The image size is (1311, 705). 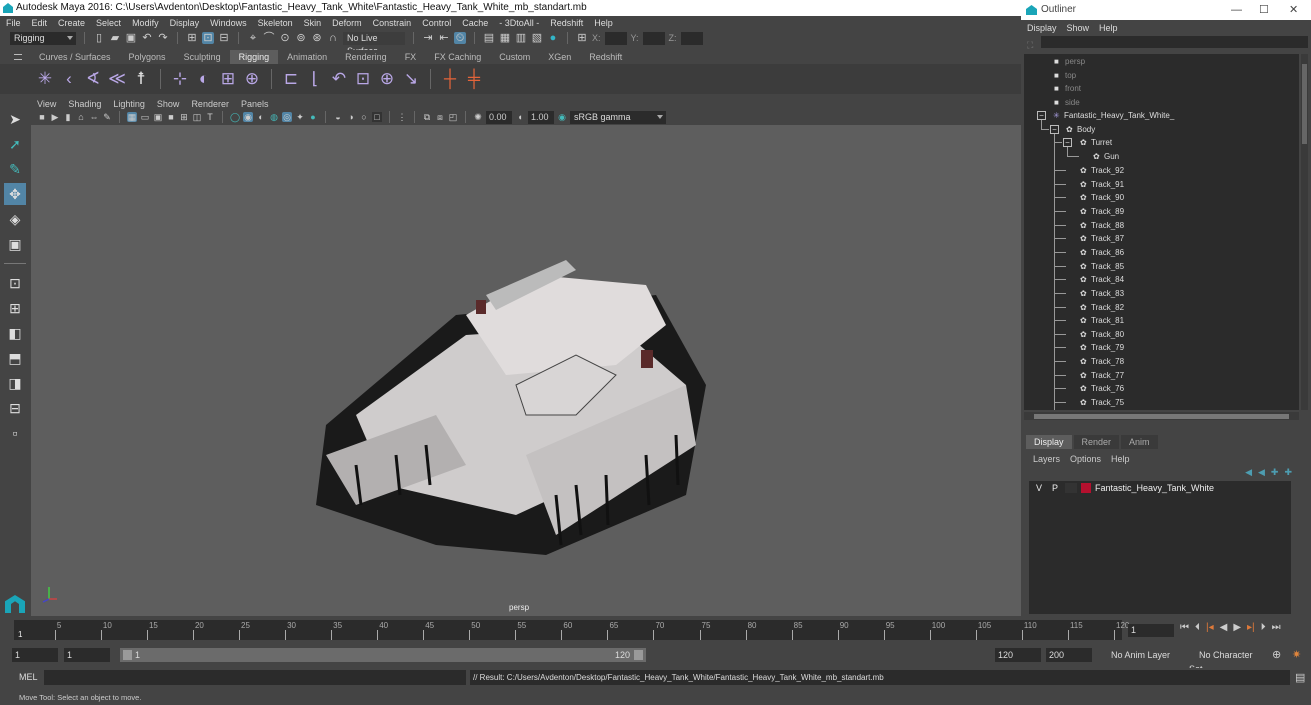 What do you see at coordinates (71, 23) in the screenshot?
I see `menu-create: Create` at bounding box center [71, 23].